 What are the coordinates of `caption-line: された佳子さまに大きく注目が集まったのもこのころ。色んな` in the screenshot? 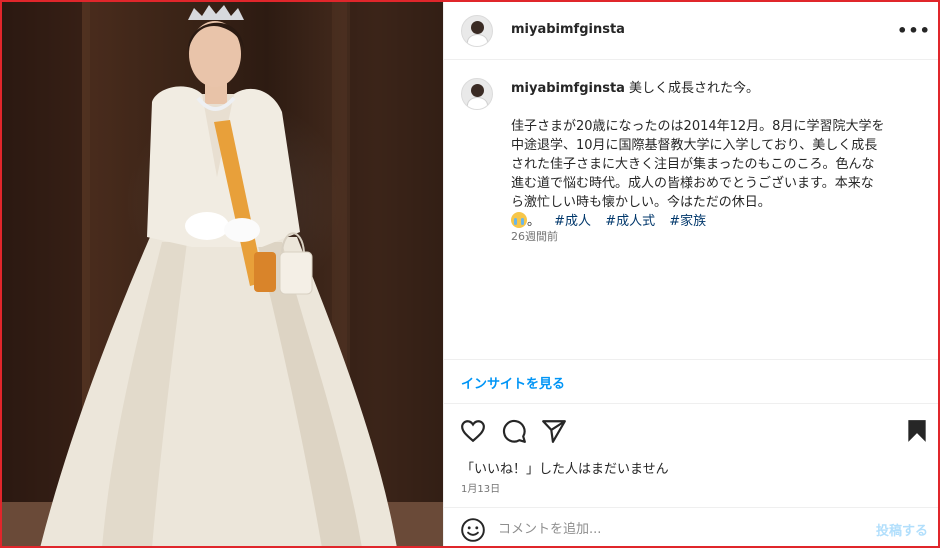 It's located at (693, 164).